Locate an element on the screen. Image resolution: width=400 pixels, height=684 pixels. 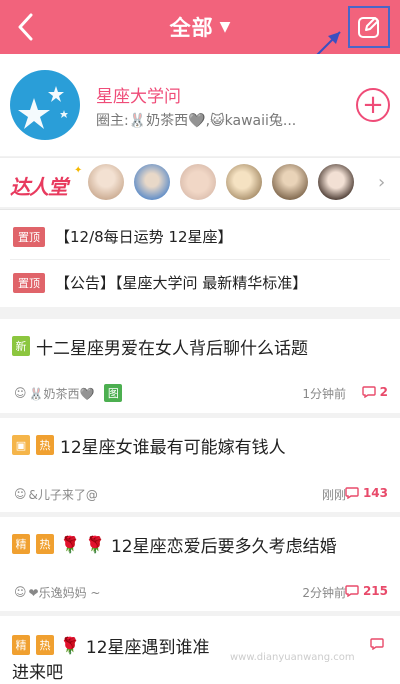
pinned-posts: 置顶 【12/8每日运势 12星座】 置顶 【公告】【星座大学问 最新精华标准】 is located at coordinates (200, 258).